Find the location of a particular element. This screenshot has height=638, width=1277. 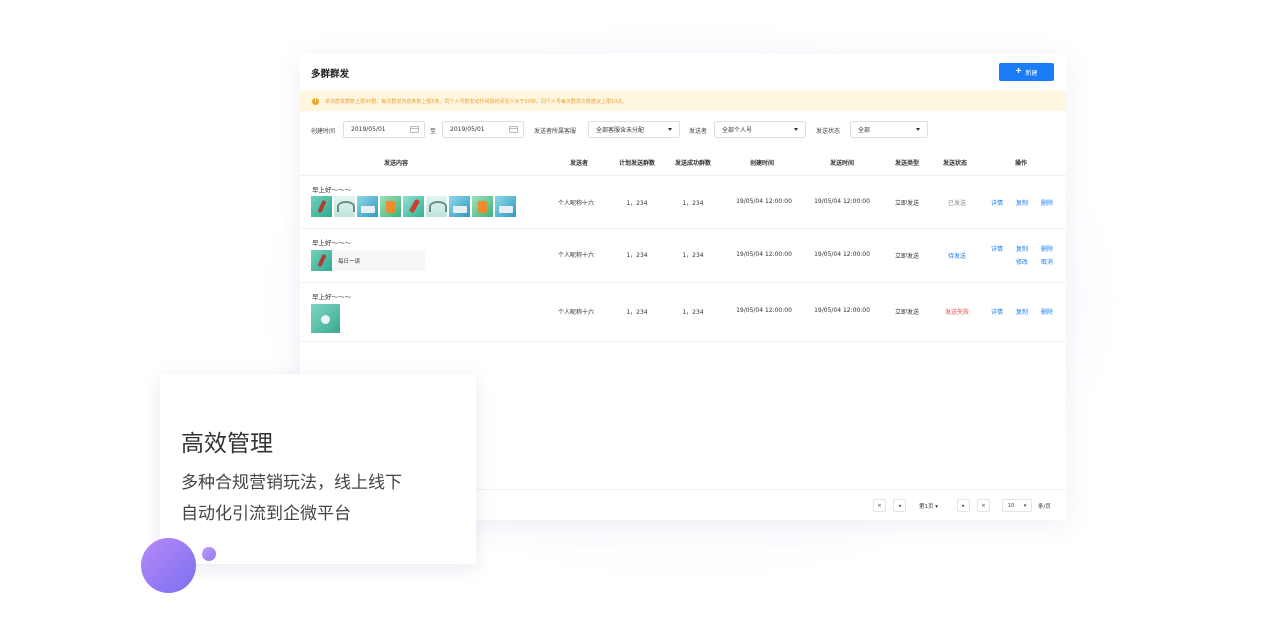

feature-card: 高效管理 多种合规营销玩法，线上线下 自动化引流到企微平台 is located at coordinates (318, 469).